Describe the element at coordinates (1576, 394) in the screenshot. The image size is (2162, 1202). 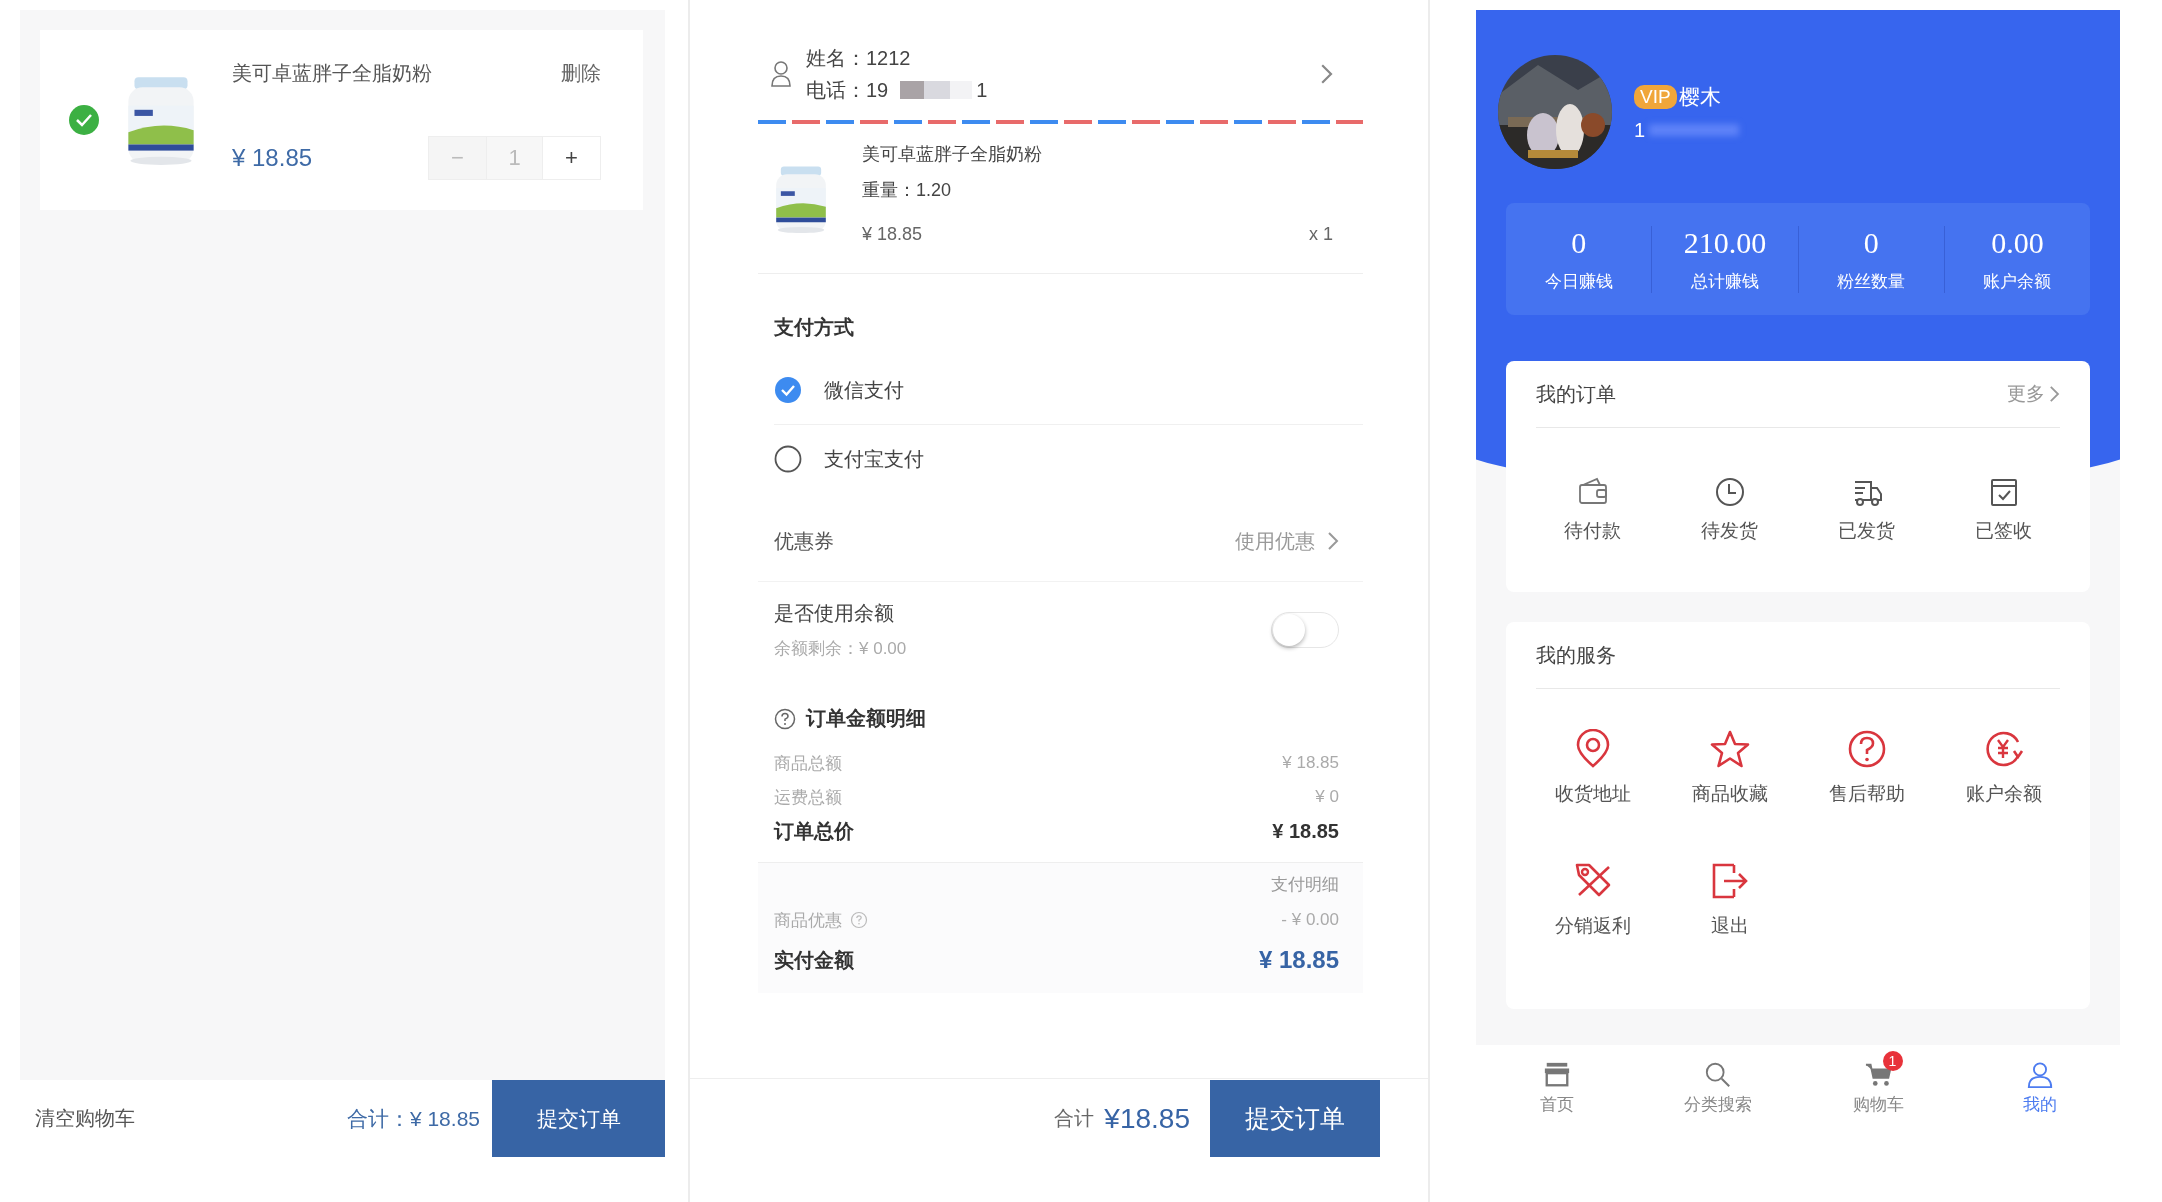
I see `card-title: 我的订单` at that location.